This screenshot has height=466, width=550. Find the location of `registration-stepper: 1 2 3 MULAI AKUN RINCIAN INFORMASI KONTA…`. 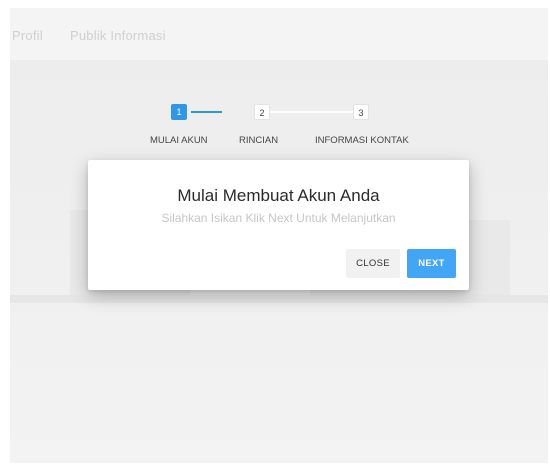

registration-stepper: 1 2 3 MULAI AKUN RINCIAN INFORMASI KONTA… is located at coordinates (279, 128).